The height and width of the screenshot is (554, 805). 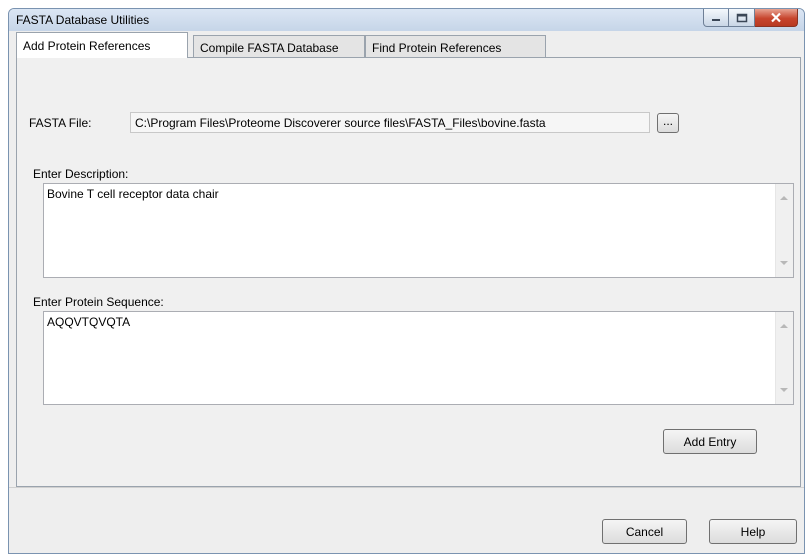 What do you see at coordinates (455, 46) in the screenshot?
I see `tab-find-protein-references: Find Protein References` at bounding box center [455, 46].